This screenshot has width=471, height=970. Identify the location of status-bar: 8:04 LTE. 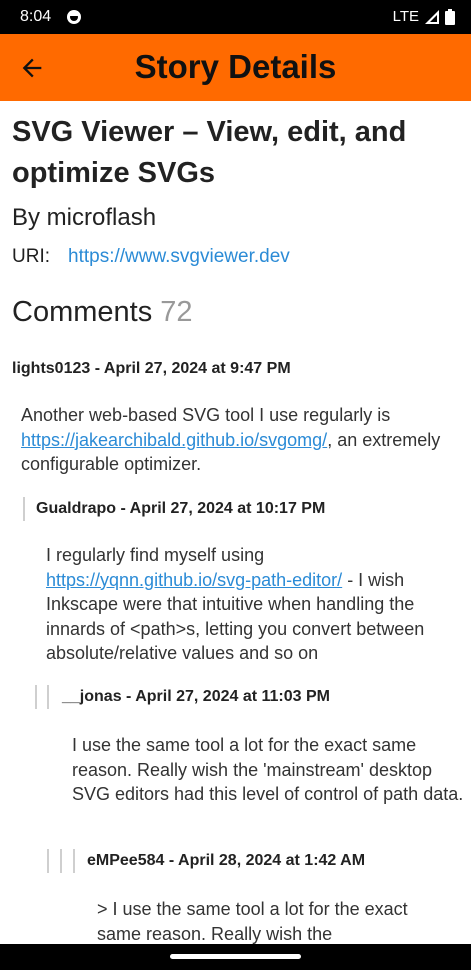
(235, 17).